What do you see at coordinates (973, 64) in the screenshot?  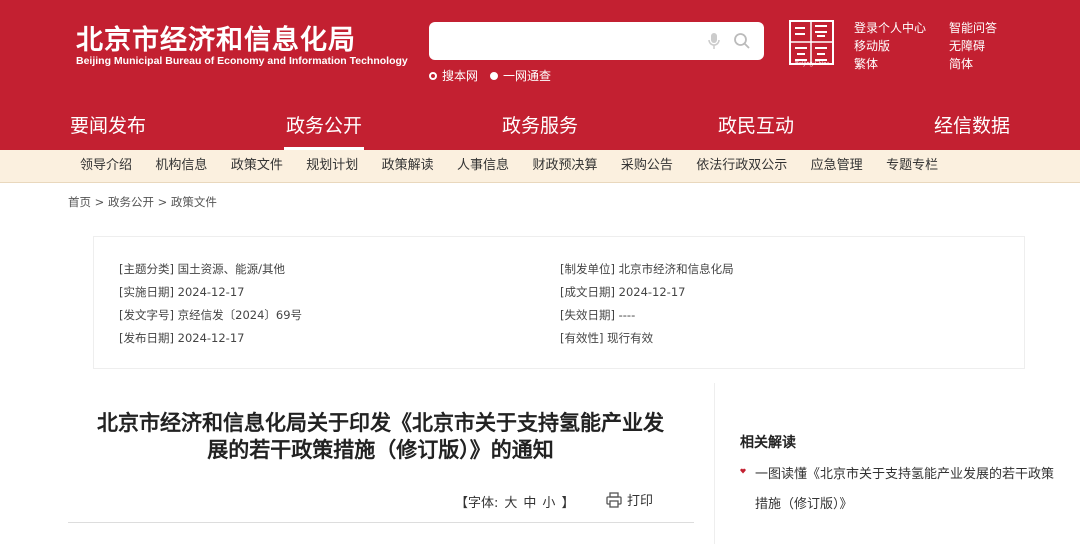 I see `link-simplified: 简体` at bounding box center [973, 64].